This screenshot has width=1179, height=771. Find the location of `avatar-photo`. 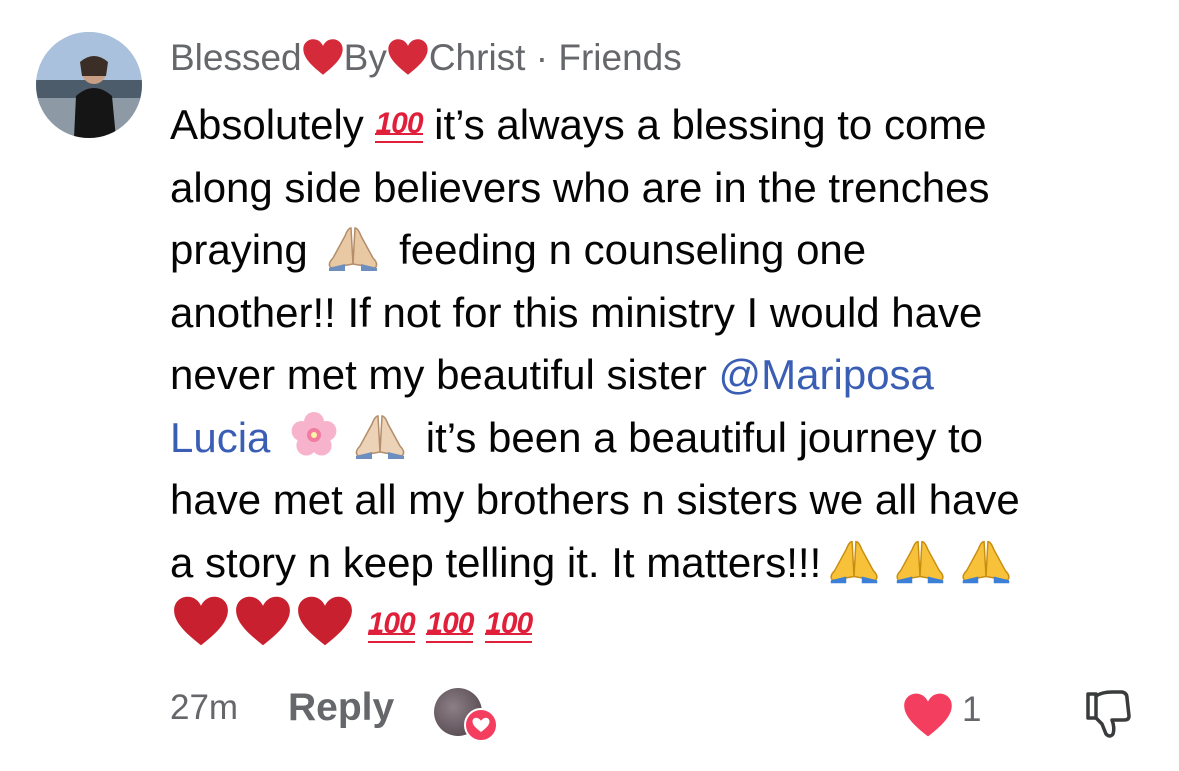

avatar-photo is located at coordinates (89, 85).